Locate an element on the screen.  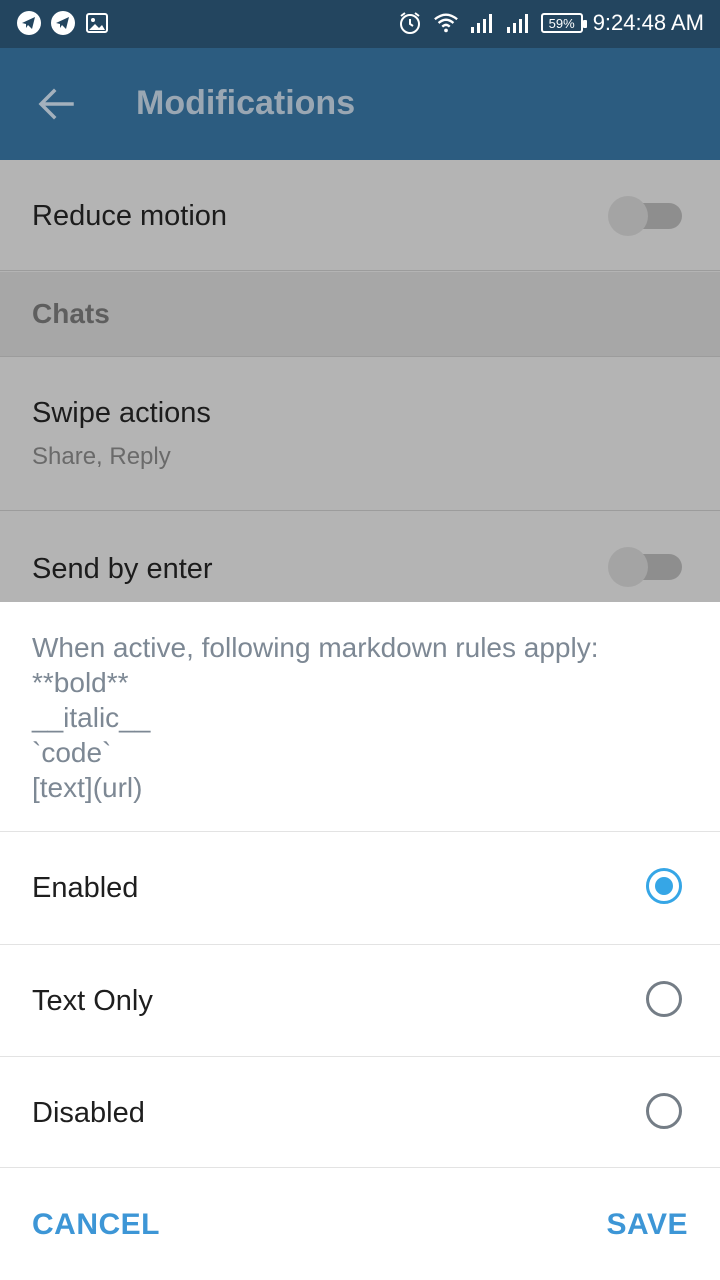
swipe-actions-label: Swipe actions is located at coordinates (121, 413).